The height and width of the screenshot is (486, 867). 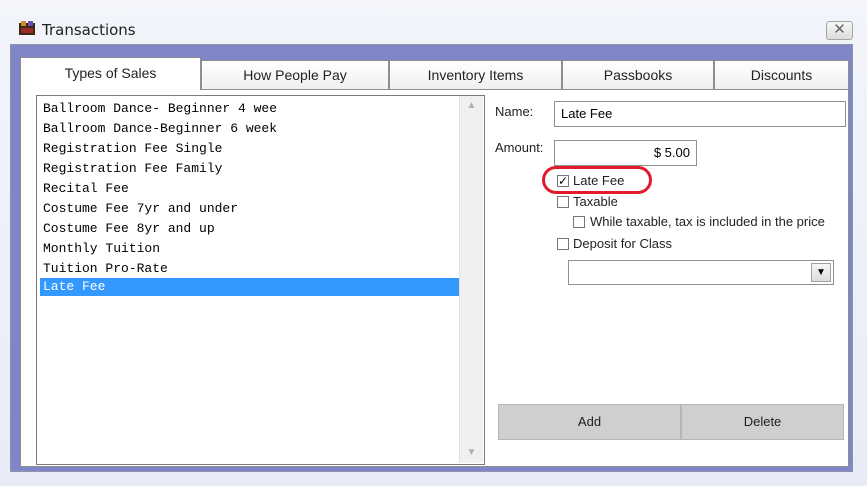 I want to click on list-item: Tuition Pro-Rate, so click(x=250, y=269).